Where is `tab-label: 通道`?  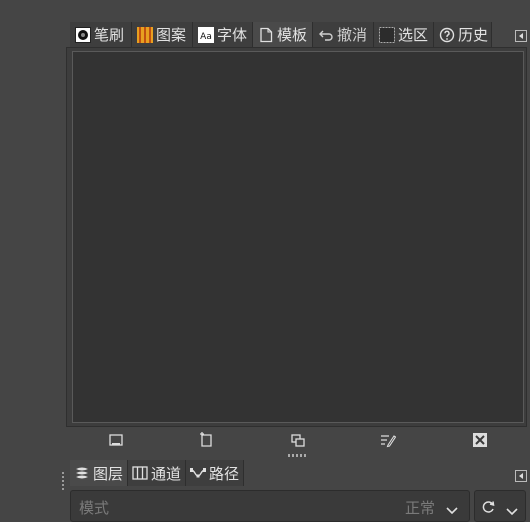 tab-label: 通道 is located at coordinates (166, 473).